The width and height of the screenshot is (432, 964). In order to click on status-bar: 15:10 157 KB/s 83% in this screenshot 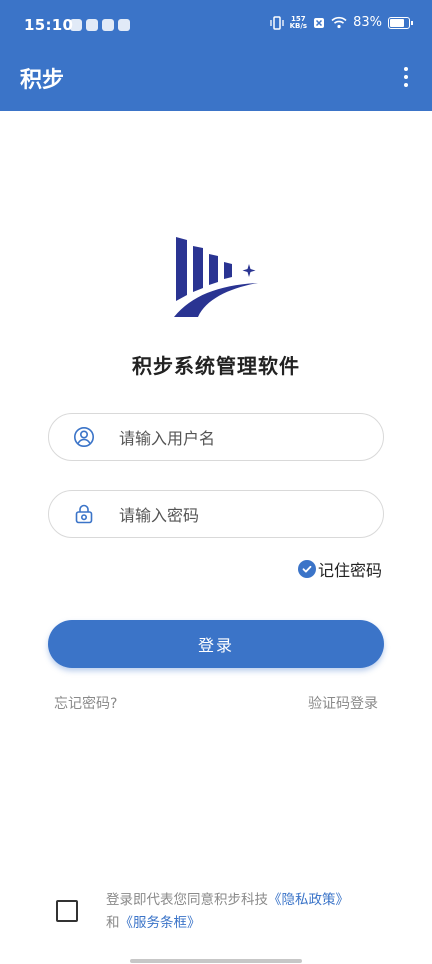, I will do `click(216, 26)`.